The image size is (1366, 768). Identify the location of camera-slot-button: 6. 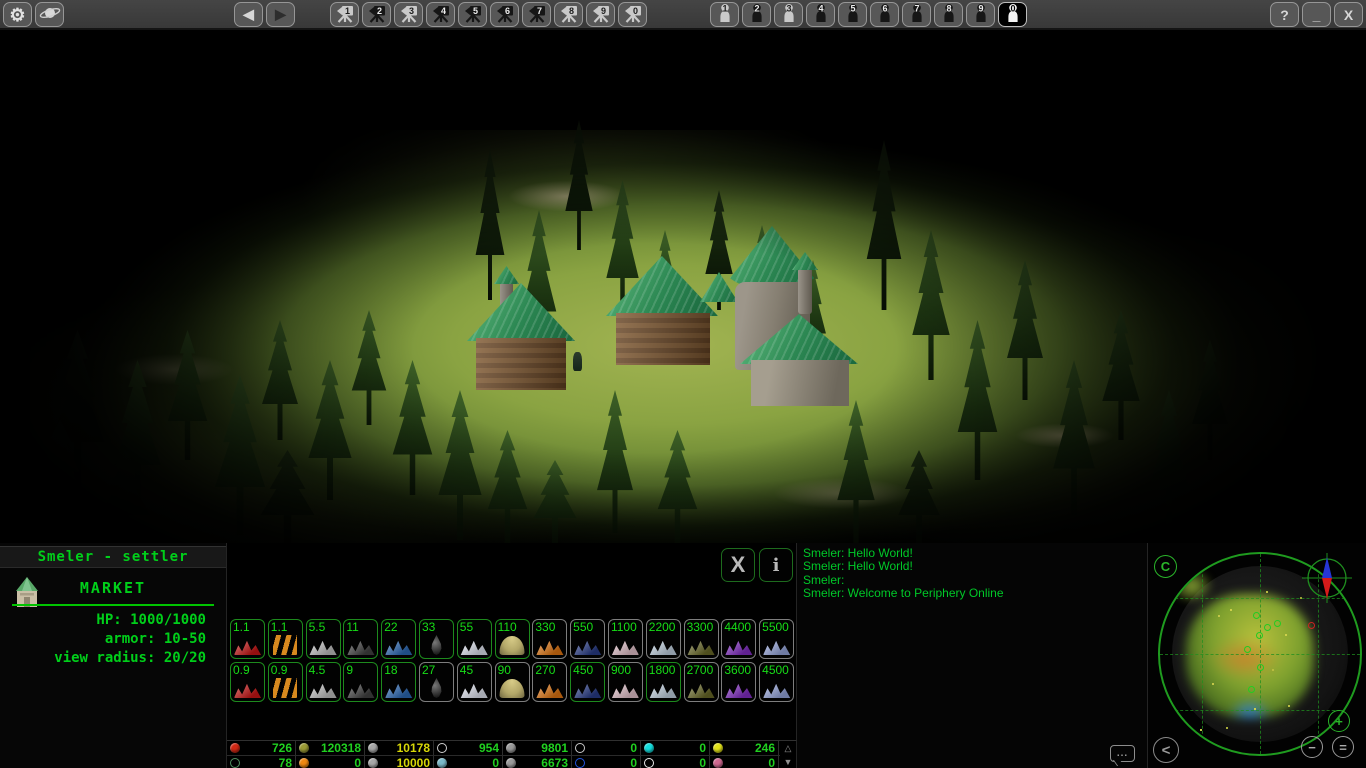
(504, 14).